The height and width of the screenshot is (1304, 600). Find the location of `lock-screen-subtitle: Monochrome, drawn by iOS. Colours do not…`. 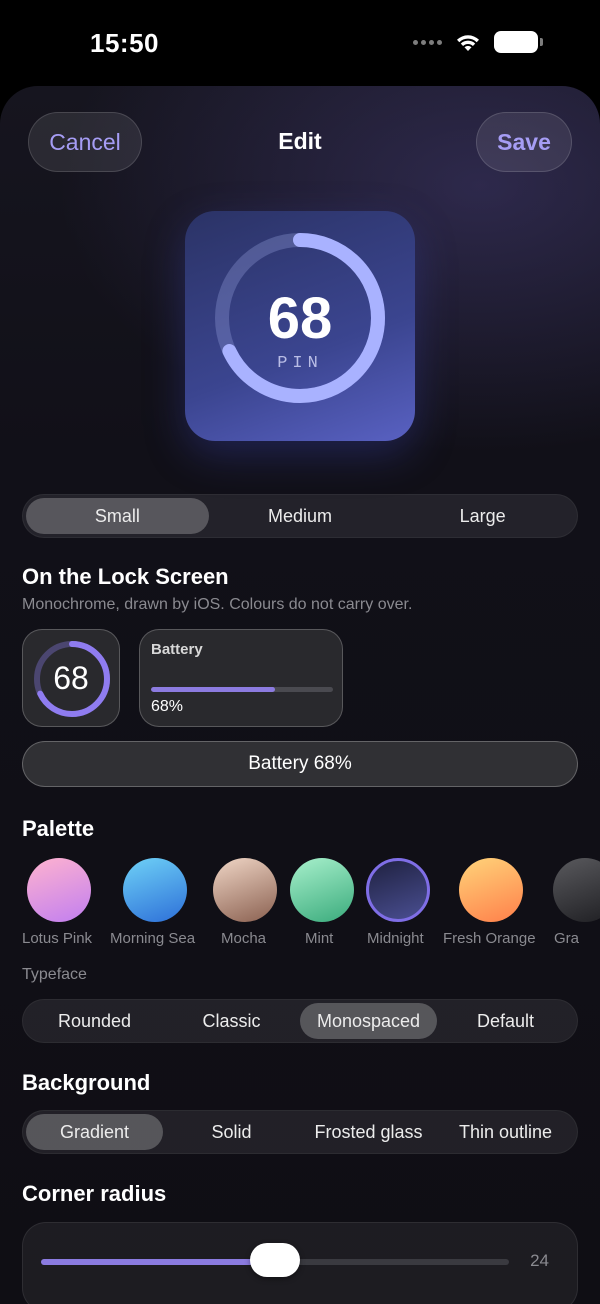

lock-screen-subtitle: Monochrome, drawn by iOS. Colours do not… is located at coordinates (217, 604).